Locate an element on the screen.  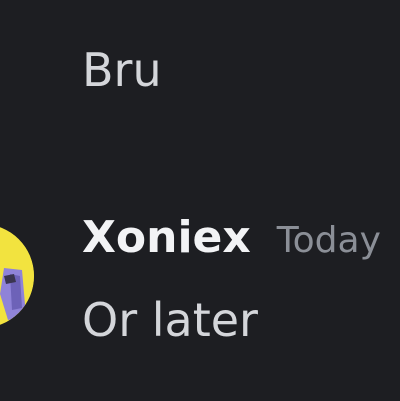
avatar-figure is located at coordinates (17, 276).